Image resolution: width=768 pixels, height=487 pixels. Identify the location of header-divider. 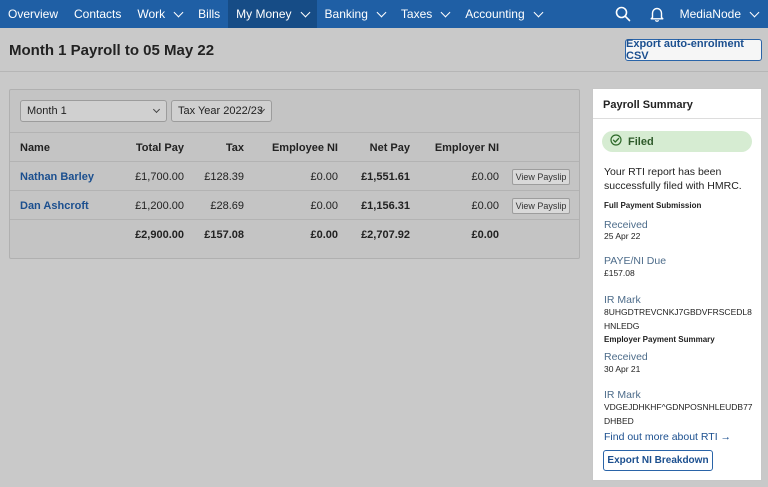
(384, 71).